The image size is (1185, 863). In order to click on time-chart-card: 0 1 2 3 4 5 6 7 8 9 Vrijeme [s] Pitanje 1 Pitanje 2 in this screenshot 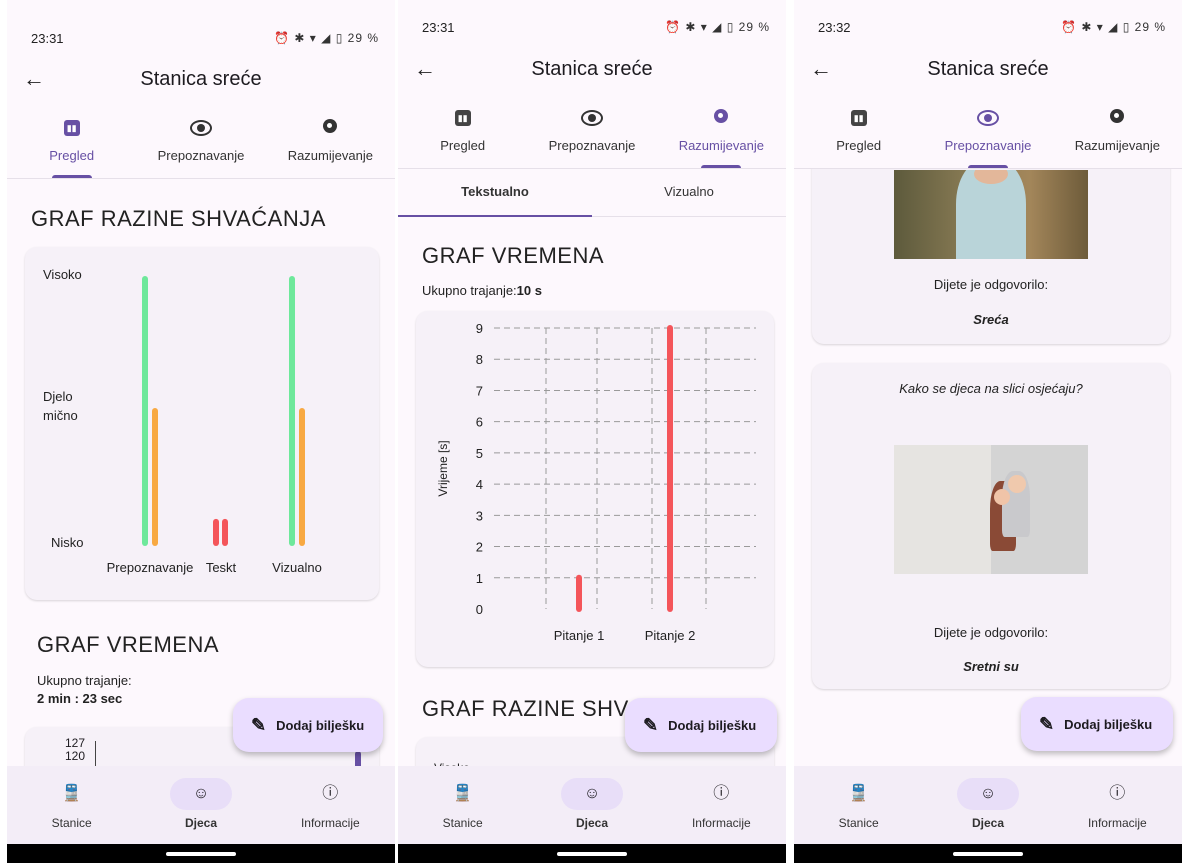, I will do `click(595, 489)`.